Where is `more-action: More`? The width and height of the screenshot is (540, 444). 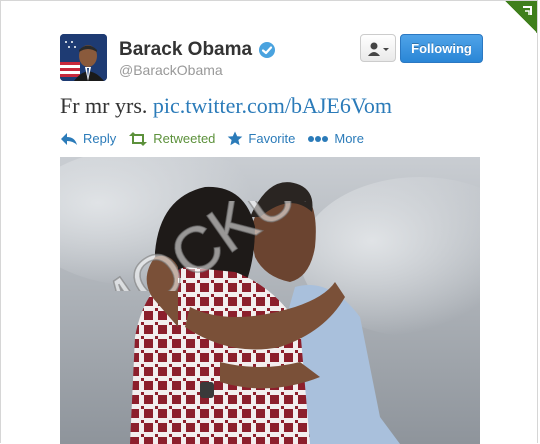
more-action: More is located at coordinates (335, 138).